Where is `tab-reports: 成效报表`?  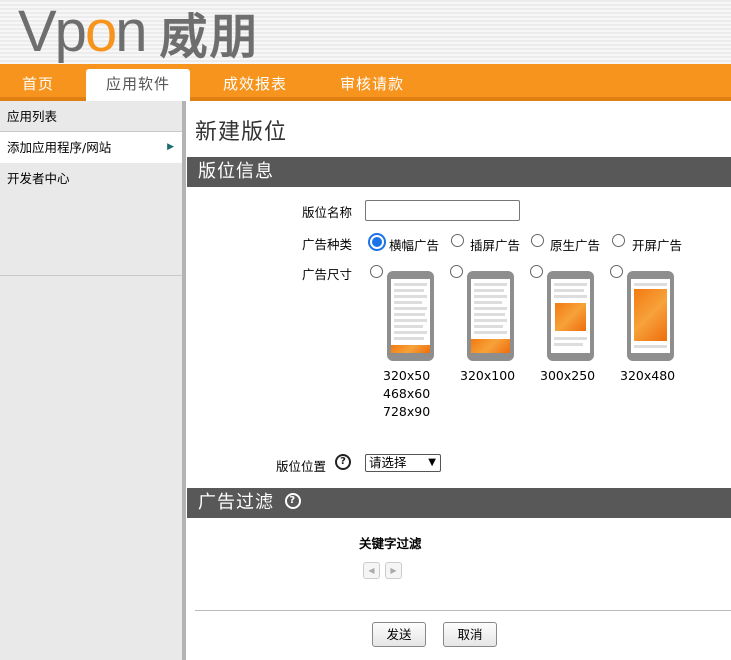 tab-reports: 成效报表 is located at coordinates (255, 85).